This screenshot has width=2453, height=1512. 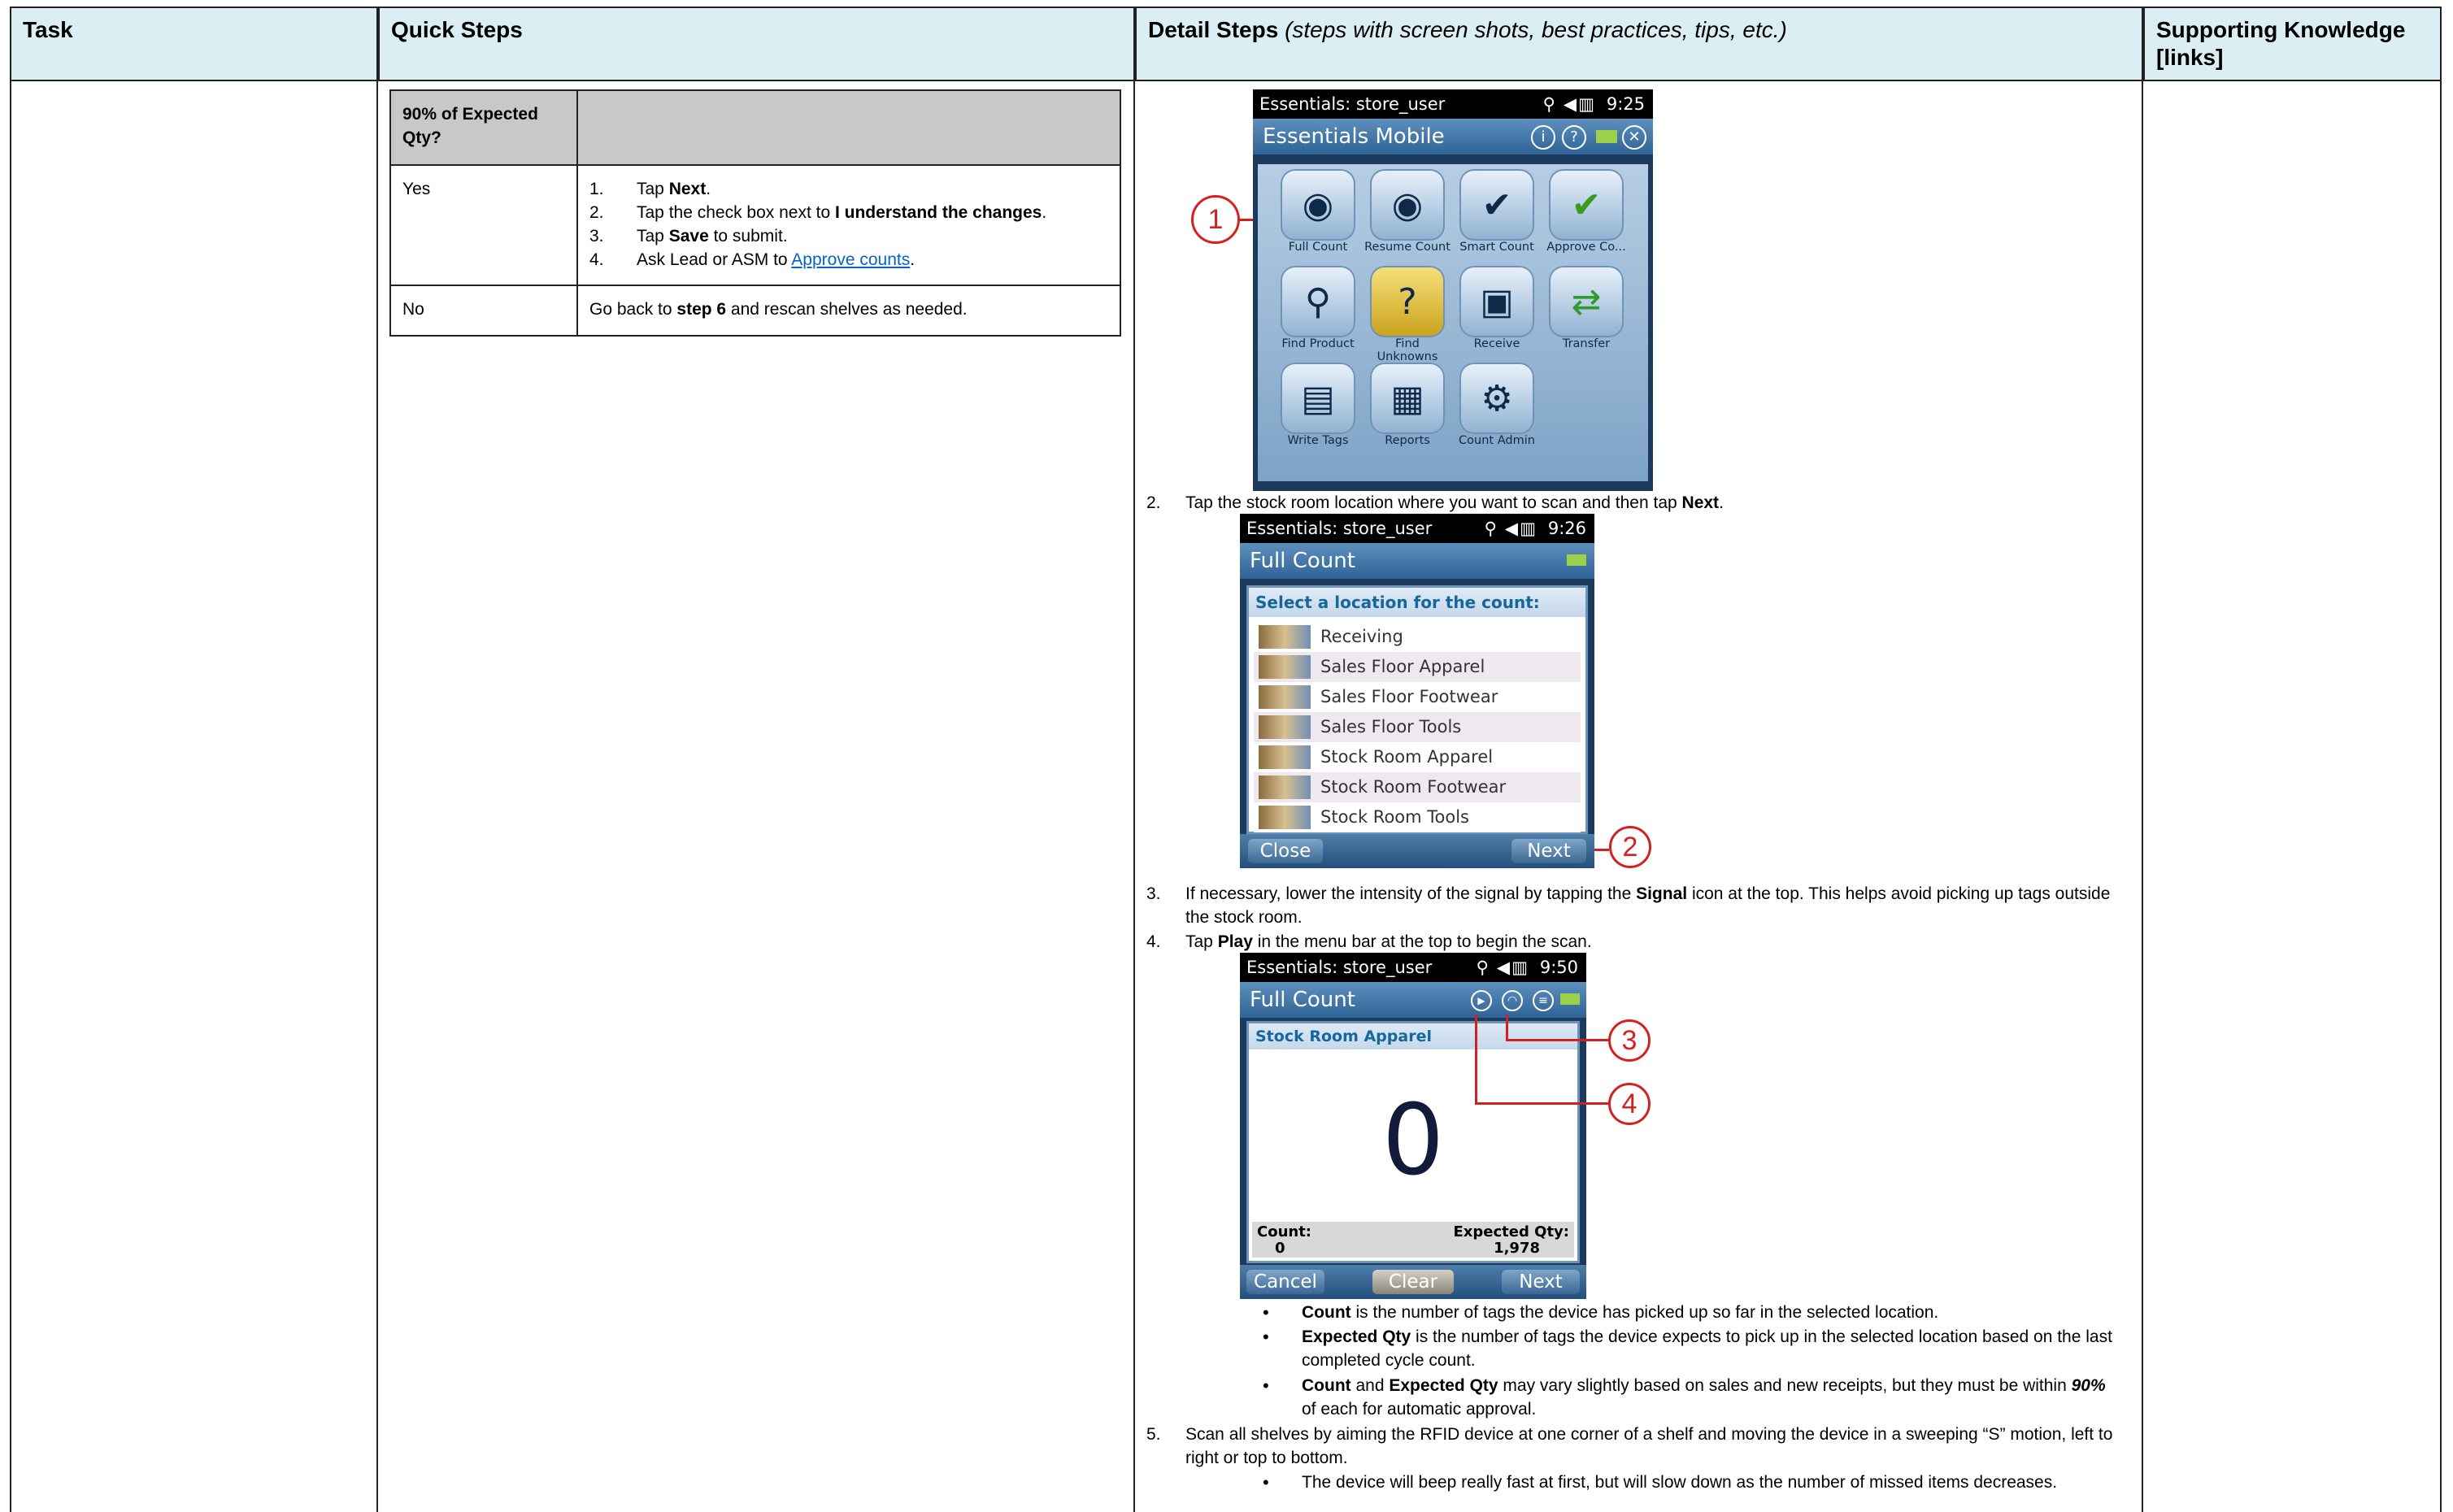 What do you see at coordinates (1634, 137) in the screenshot?
I see `close-icon: ✕` at bounding box center [1634, 137].